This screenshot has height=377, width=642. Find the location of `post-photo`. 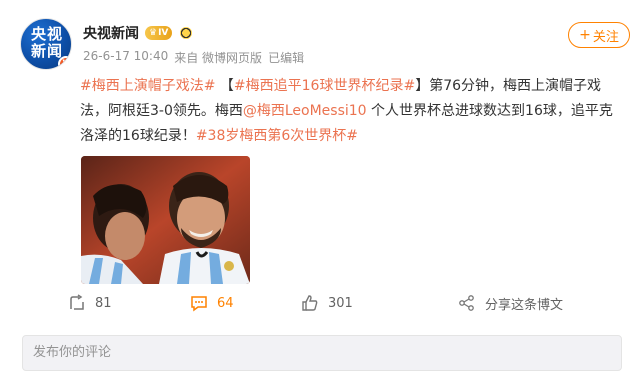

post-photo is located at coordinates (165, 220).